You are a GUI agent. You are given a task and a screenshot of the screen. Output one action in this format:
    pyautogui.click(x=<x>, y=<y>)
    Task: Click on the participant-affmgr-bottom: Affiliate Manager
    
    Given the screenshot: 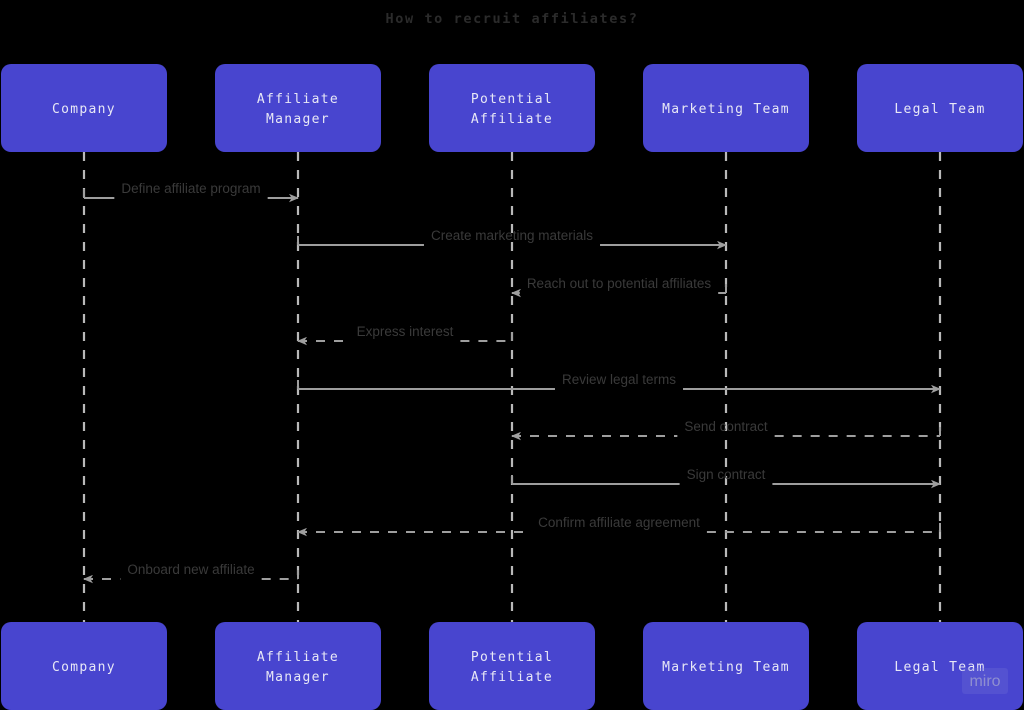 What is the action you would take?
    pyautogui.click(x=298, y=666)
    